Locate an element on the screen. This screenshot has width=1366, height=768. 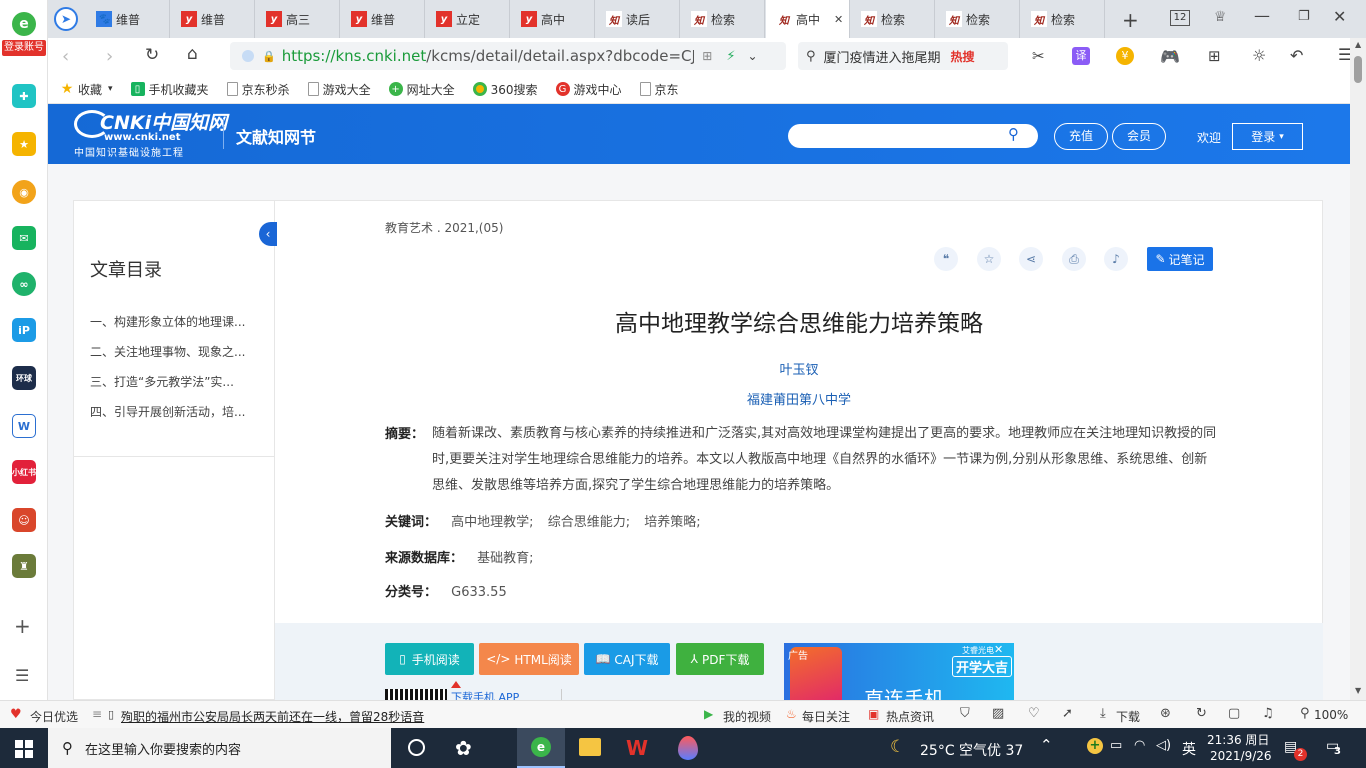
bookmark-mobile: ▯ 手机收藏夹 is located at coordinates (169, 89).